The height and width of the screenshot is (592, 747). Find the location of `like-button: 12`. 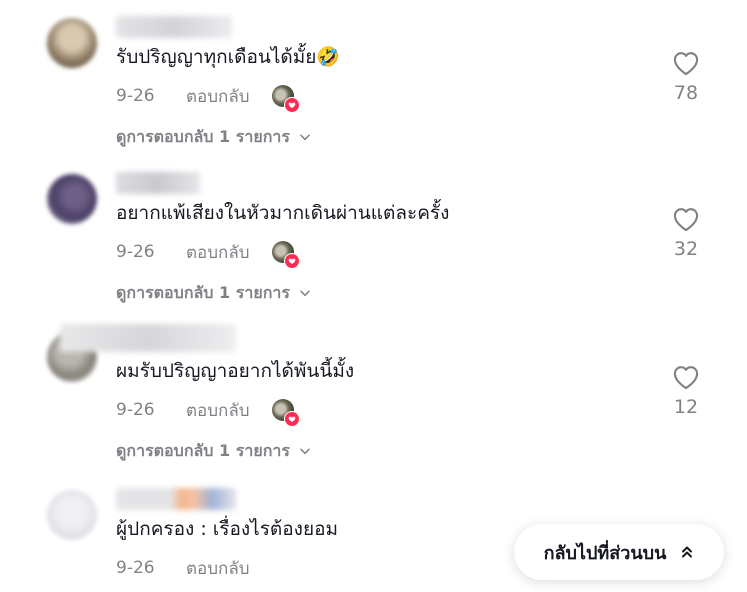

like-button: 12 is located at coordinates (686, 391).